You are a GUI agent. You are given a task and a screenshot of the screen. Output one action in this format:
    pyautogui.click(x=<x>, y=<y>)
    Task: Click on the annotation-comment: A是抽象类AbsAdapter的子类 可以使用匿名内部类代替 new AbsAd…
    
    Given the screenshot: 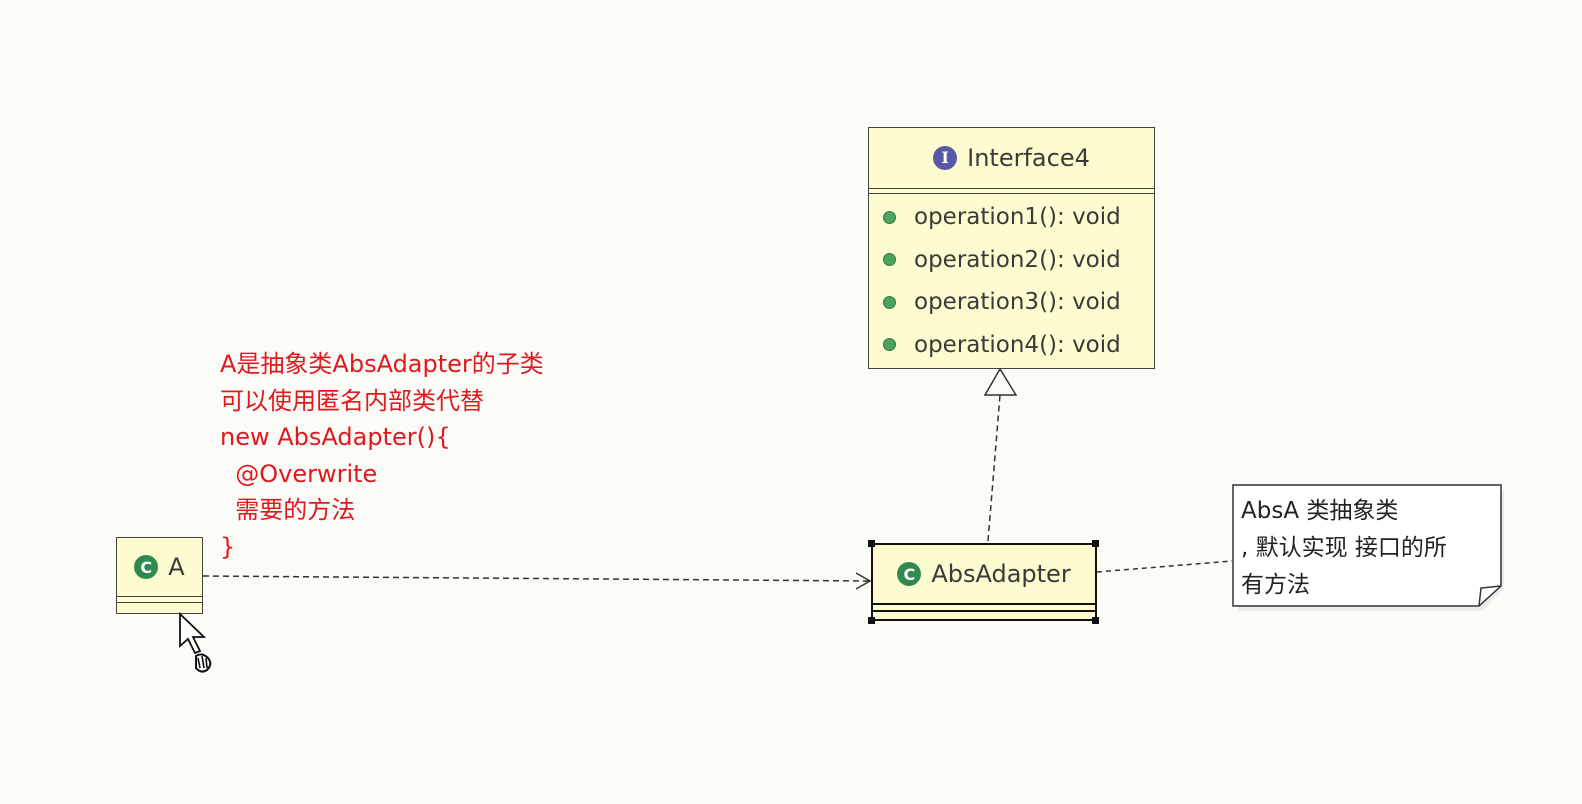 What is the action you would take?
    pyautogui.click(x=382, y=455)
    